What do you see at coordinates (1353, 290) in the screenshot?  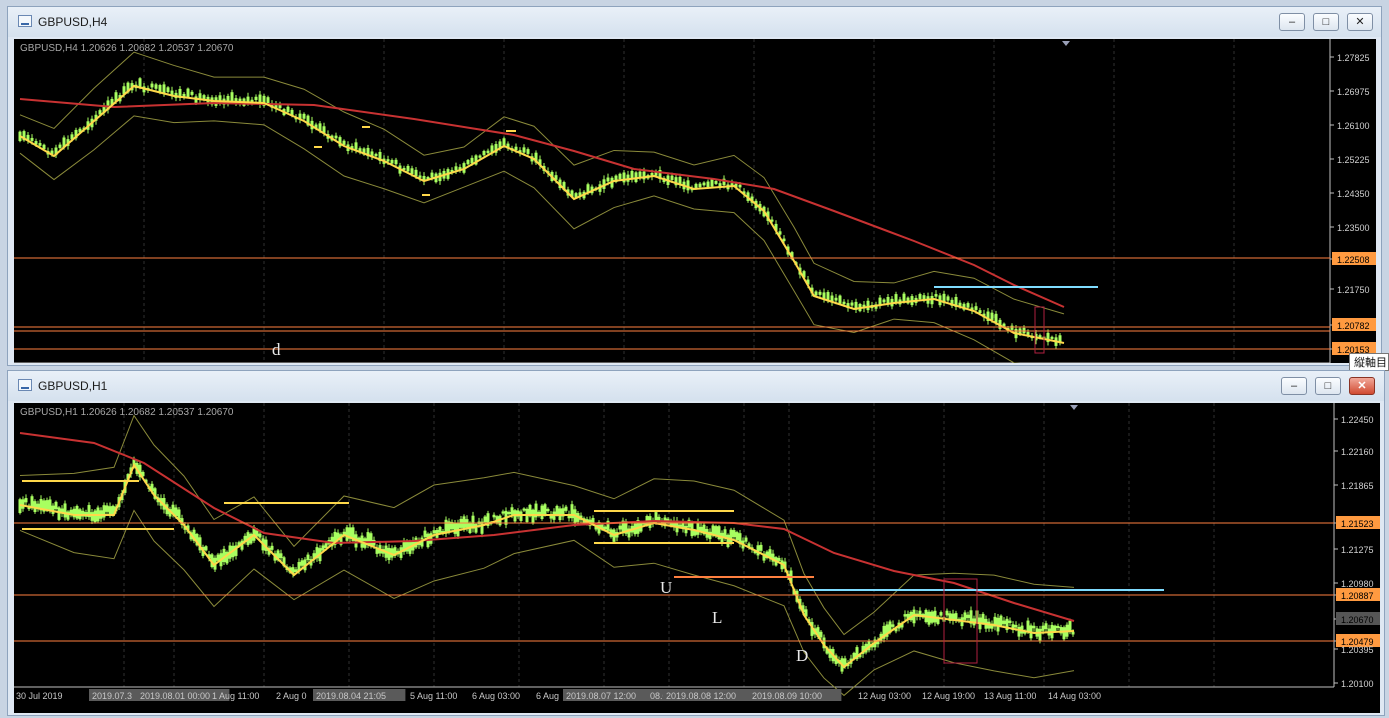 I see `price-tick-label: 1.21750` at bounding box center [1353, 290].